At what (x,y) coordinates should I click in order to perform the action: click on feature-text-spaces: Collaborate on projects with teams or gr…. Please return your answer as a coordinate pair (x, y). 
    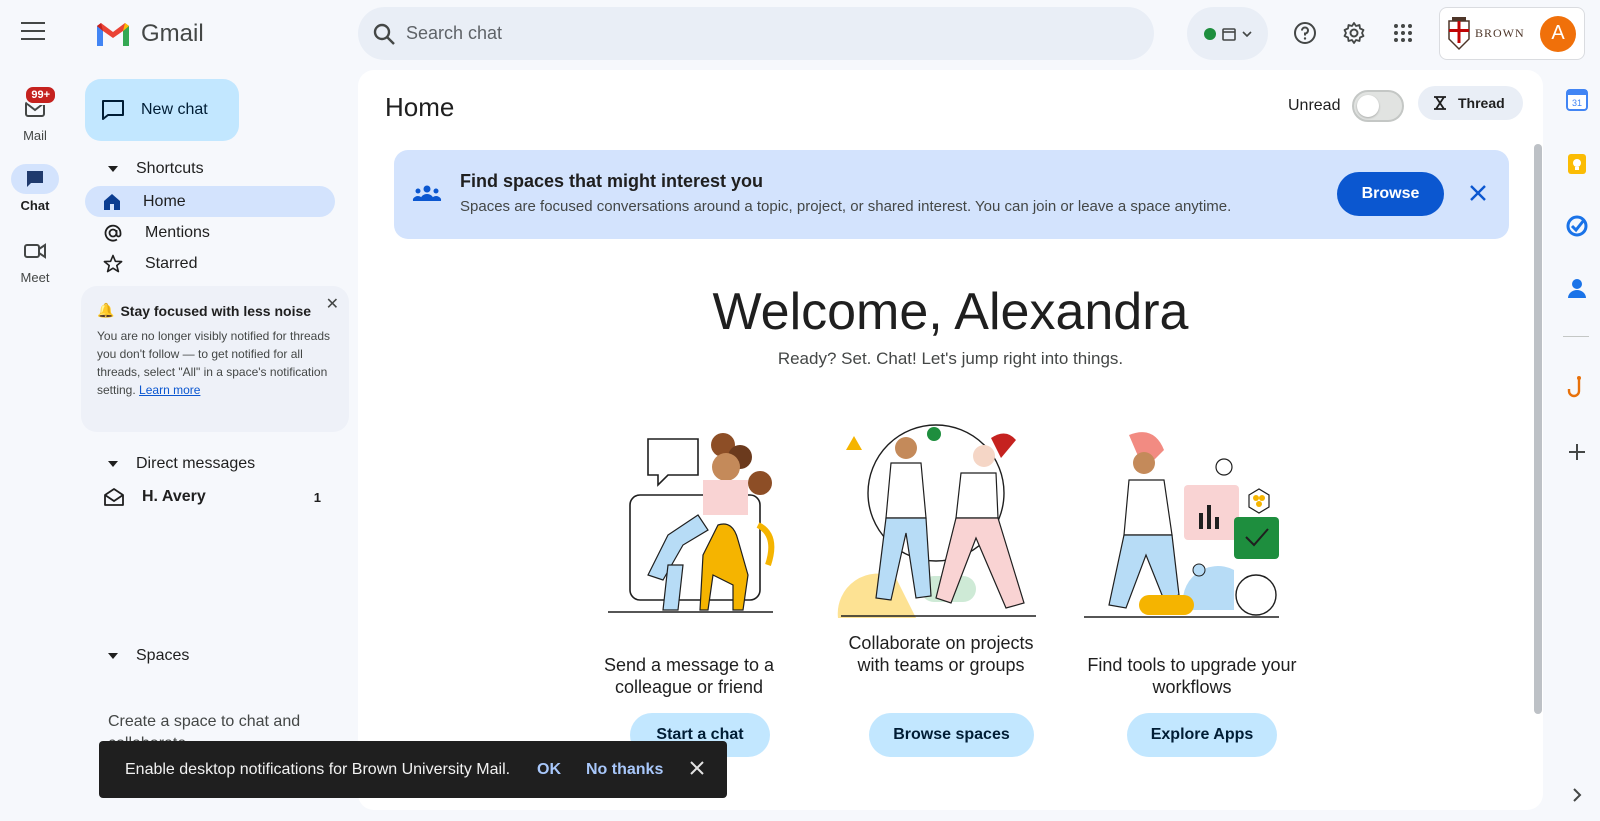
    Looking at the image, I should click on (941, 654).